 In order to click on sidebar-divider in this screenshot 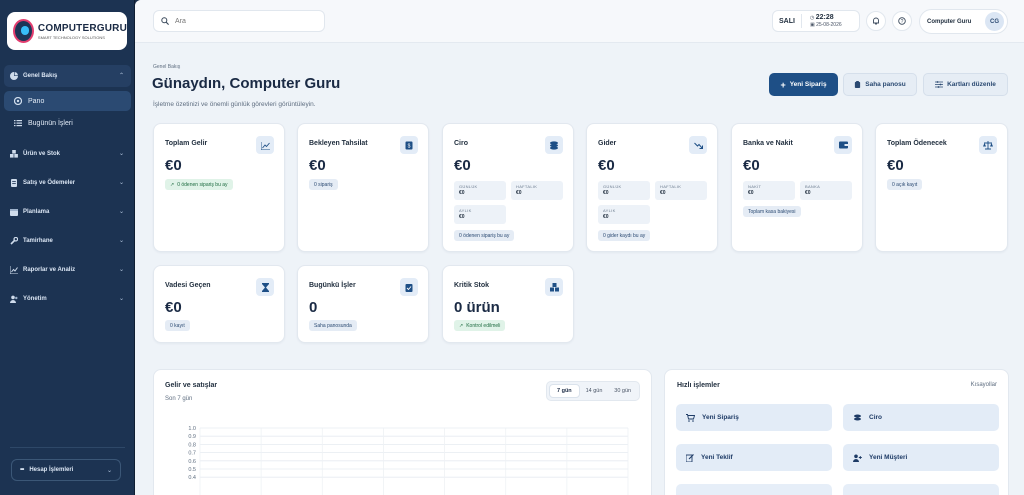, I will do `click(67, 447)`.